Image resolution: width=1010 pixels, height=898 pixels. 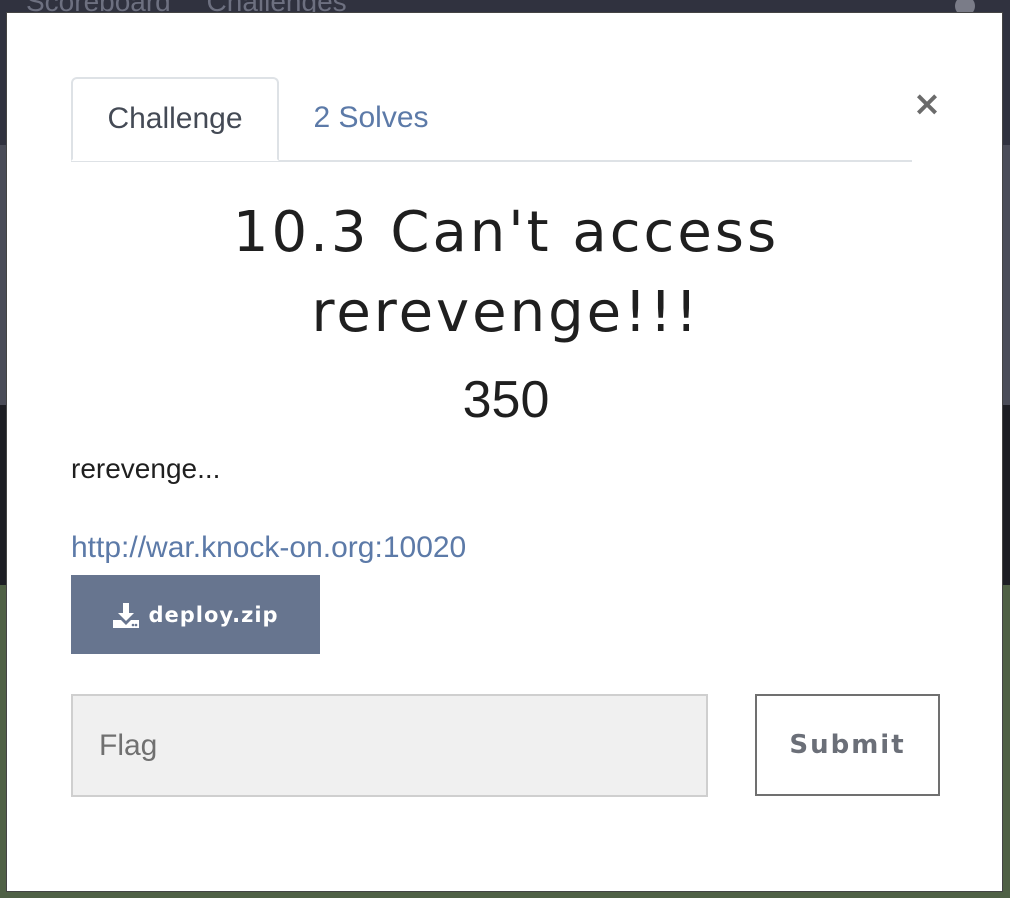 What do you see at coordinates (491, 119) in the screenshot?
I see `modal-tabs: Challenge 2 Solves` at bounding box center [491, 119].